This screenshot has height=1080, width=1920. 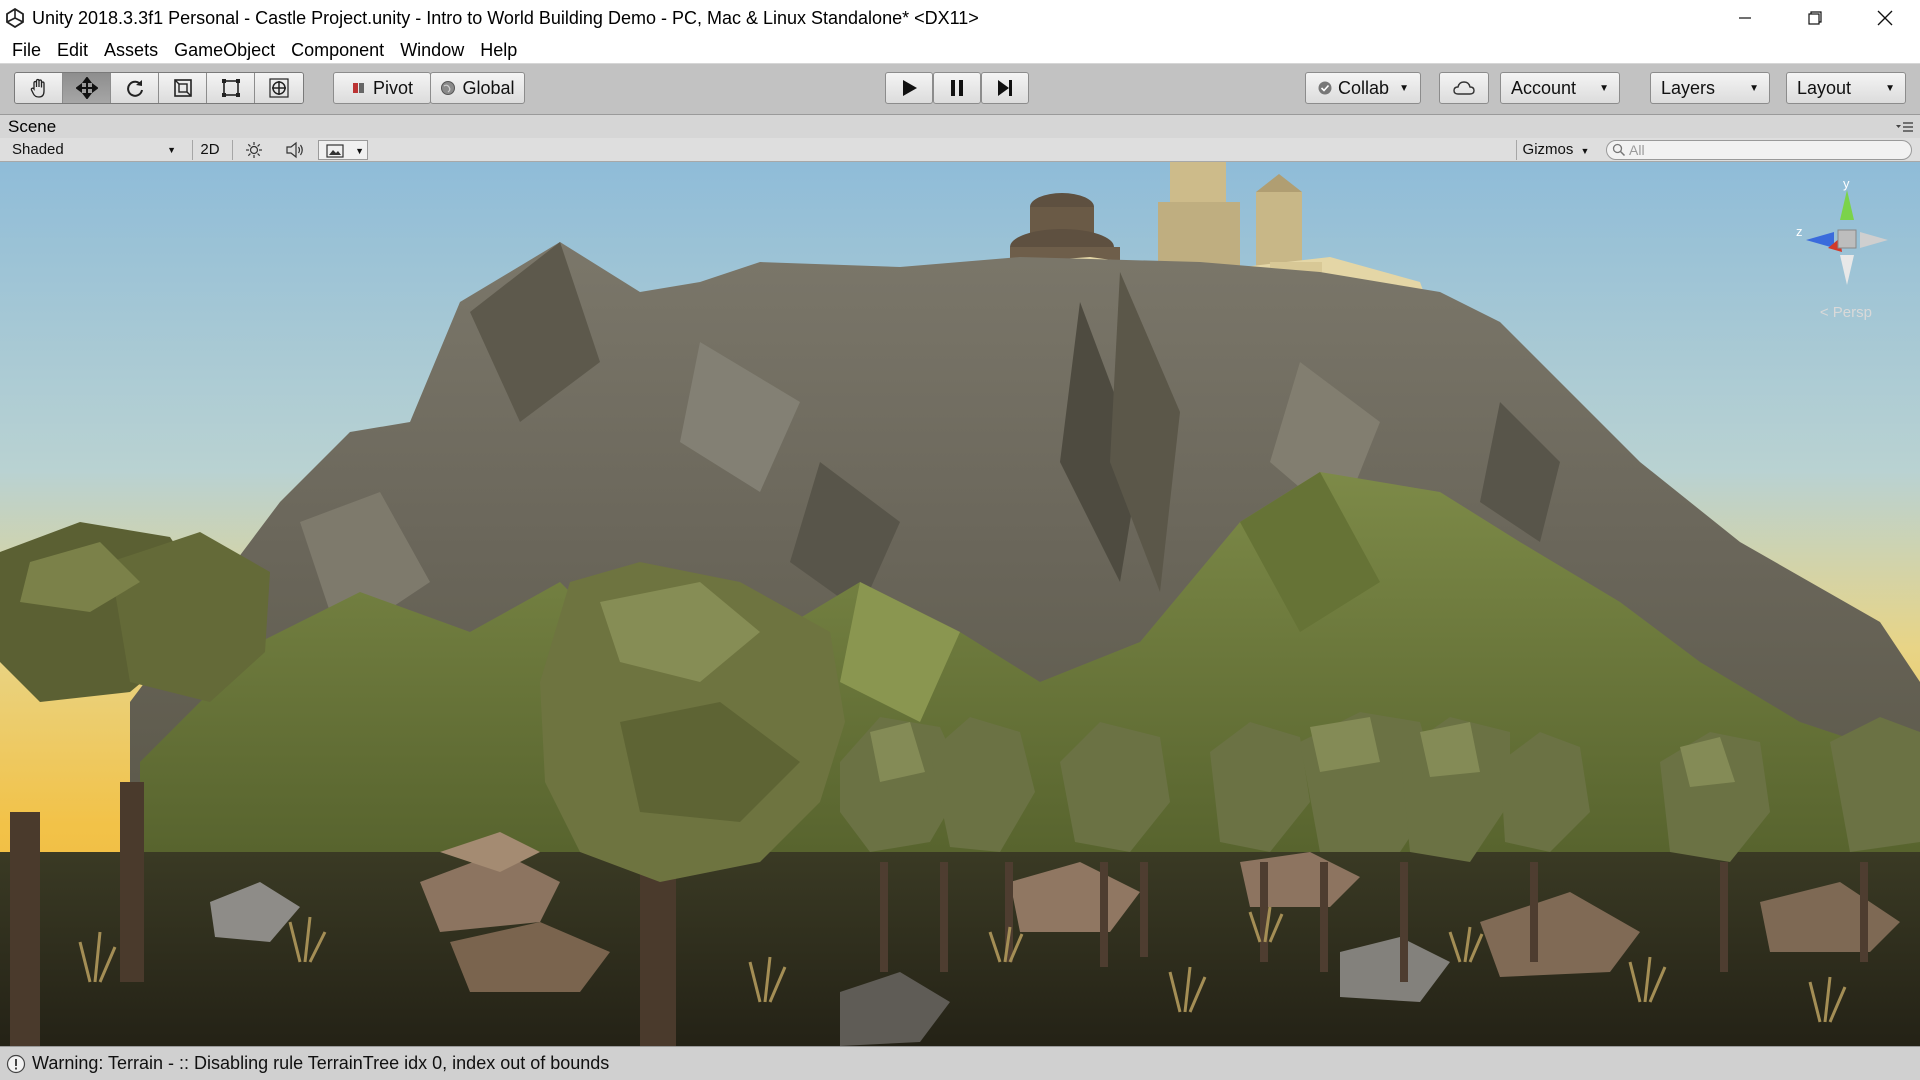 I want to click on collab-label: Collab, so click(x=1364, y=87).